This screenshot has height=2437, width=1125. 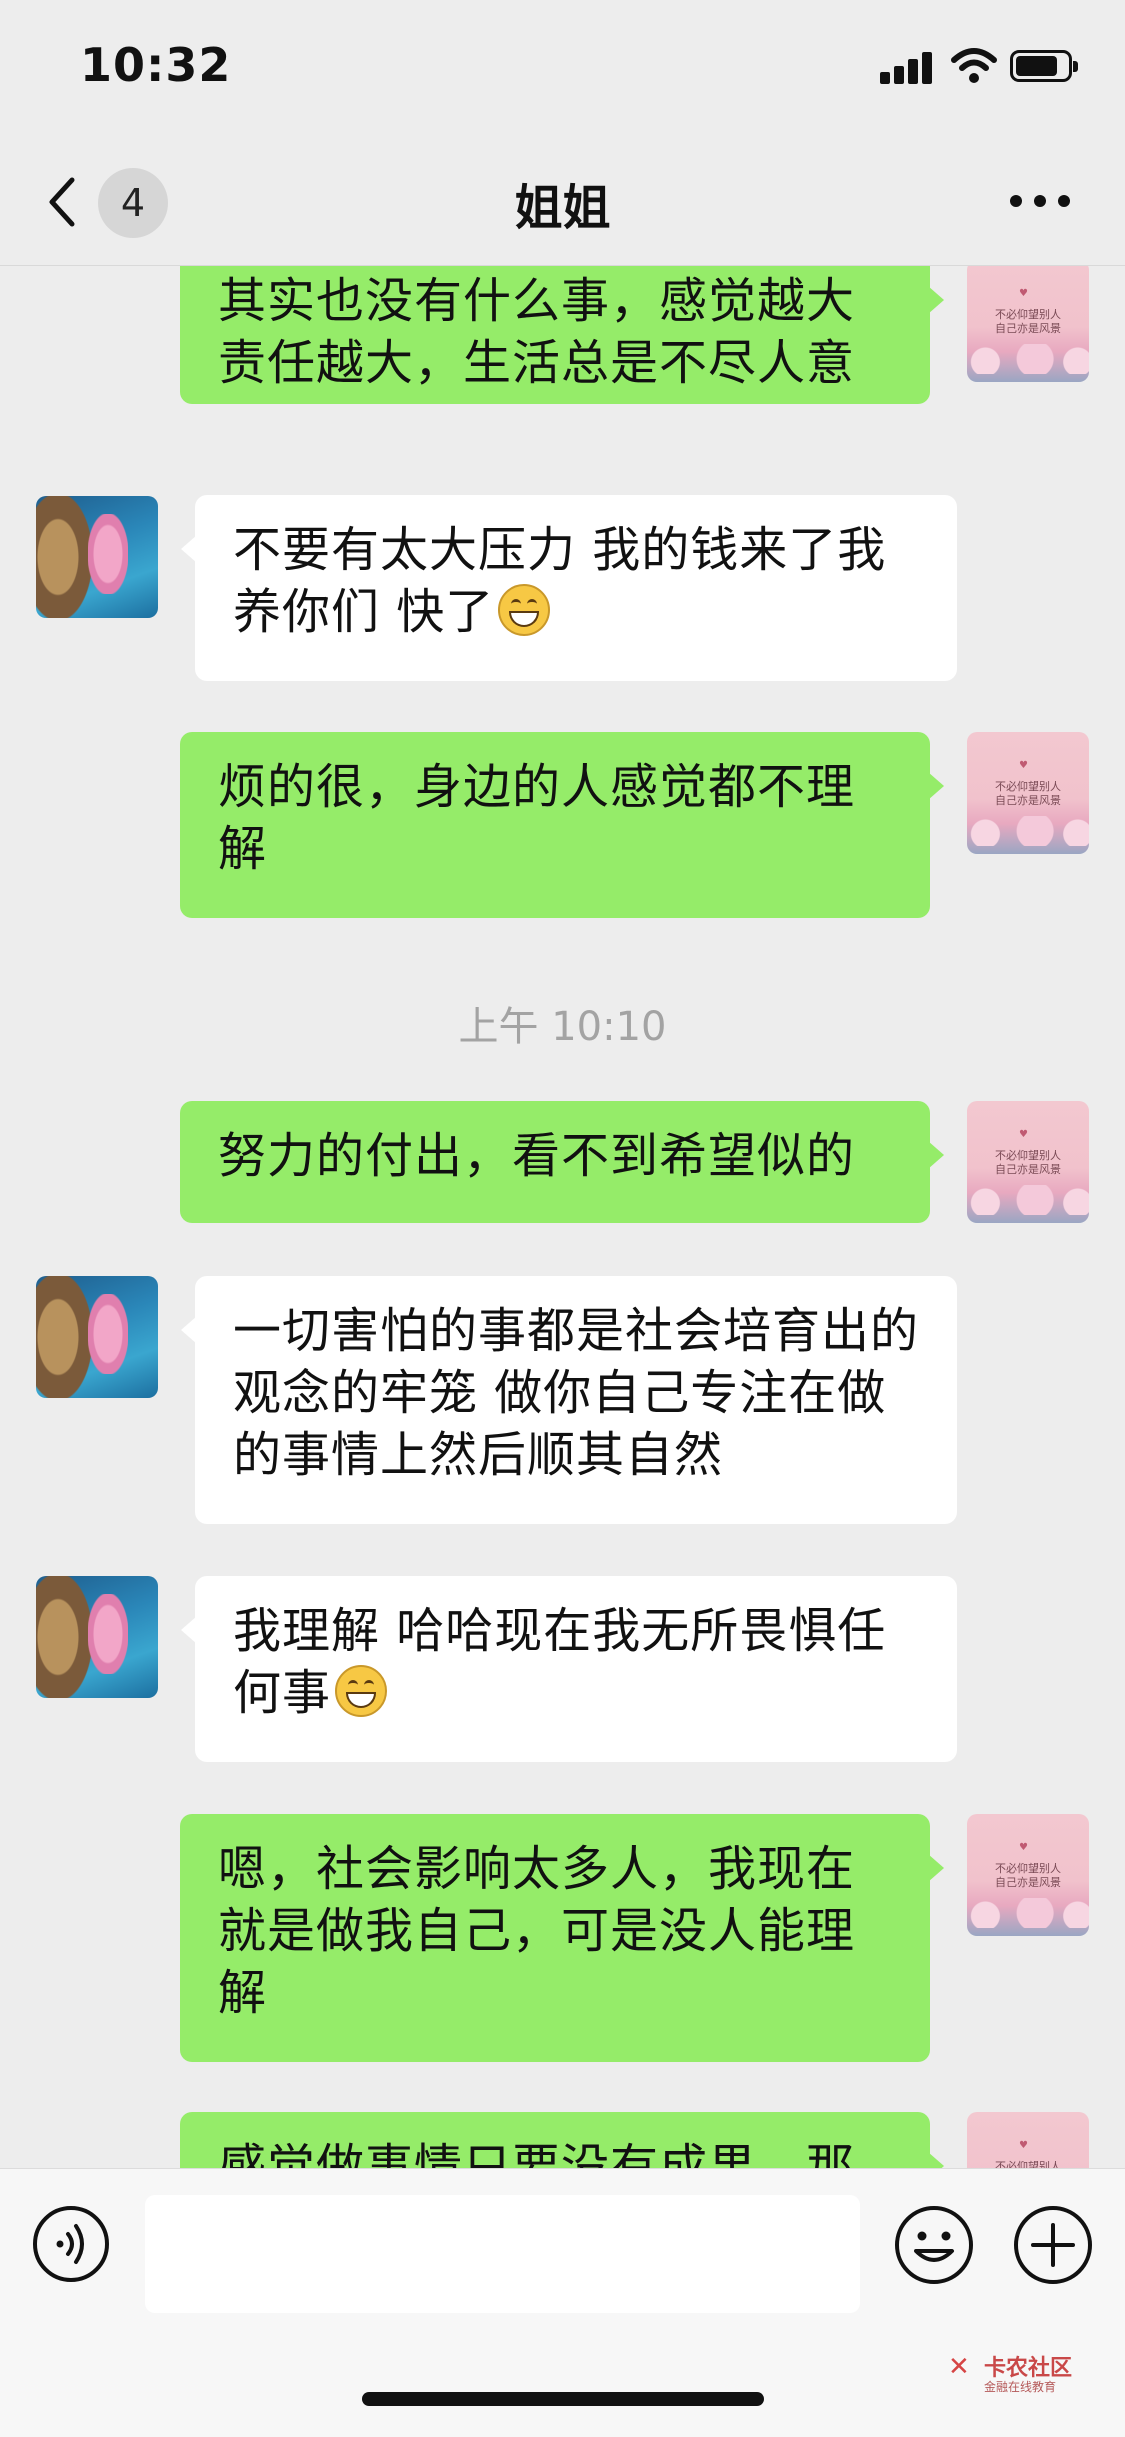 What do you see at coordinates (562, 1162) in the screenshot?
I see `message-bubble: 努力的付出，看不到希望似的` at bounding box center [562, 1162].